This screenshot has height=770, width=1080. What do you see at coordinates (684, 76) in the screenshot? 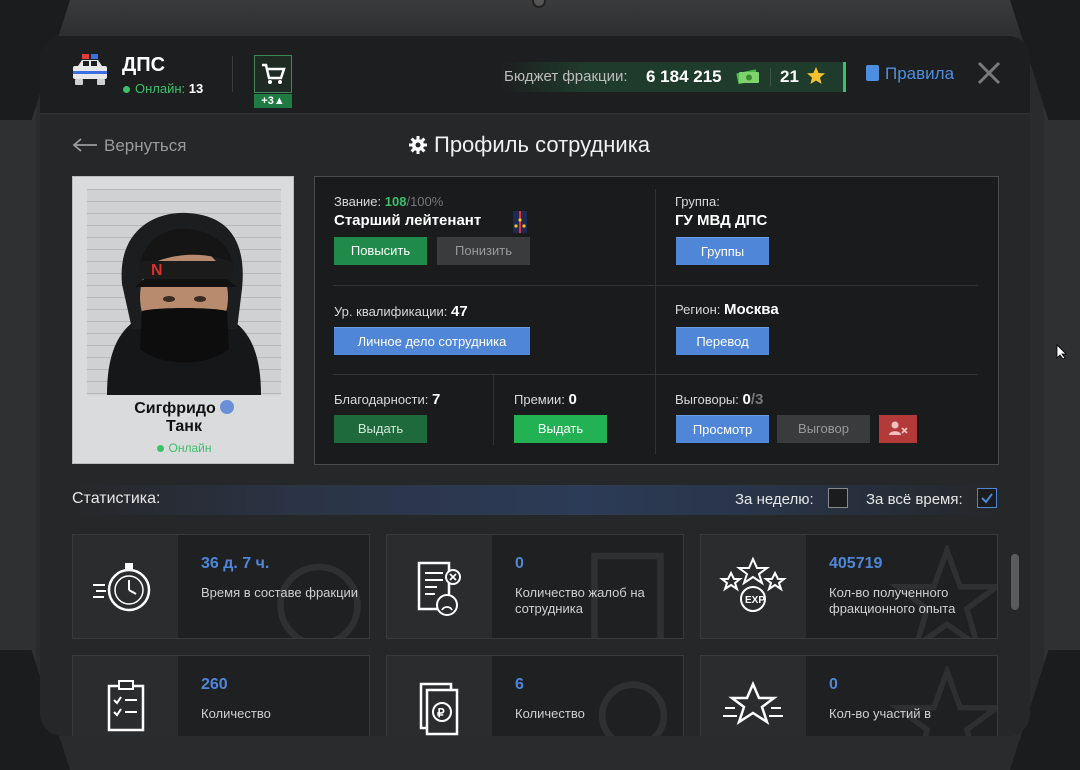
I see `budget-value: 6 184 215` at bounding box center [684, 76].